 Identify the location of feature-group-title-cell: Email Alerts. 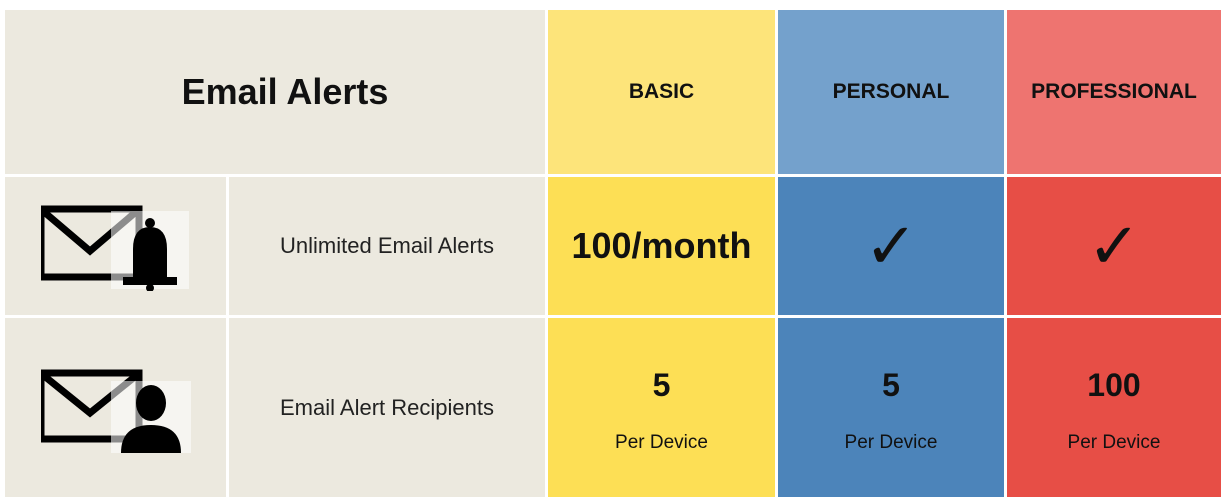
(275, 92).